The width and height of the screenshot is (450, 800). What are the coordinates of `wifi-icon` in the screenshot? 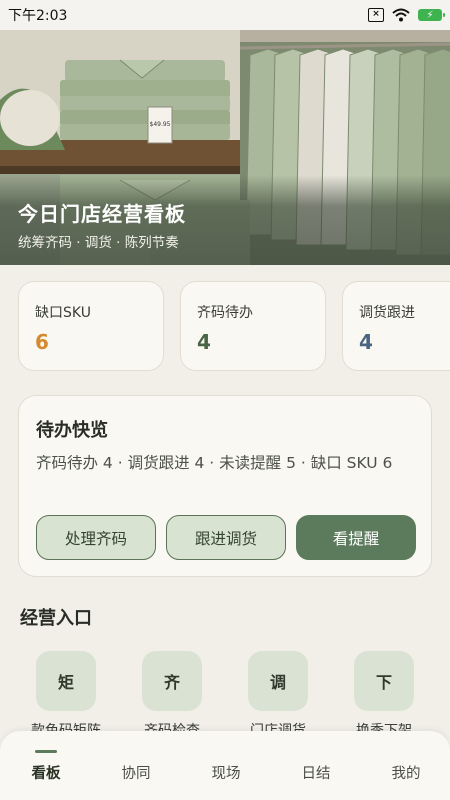 It's located at (401, 15).